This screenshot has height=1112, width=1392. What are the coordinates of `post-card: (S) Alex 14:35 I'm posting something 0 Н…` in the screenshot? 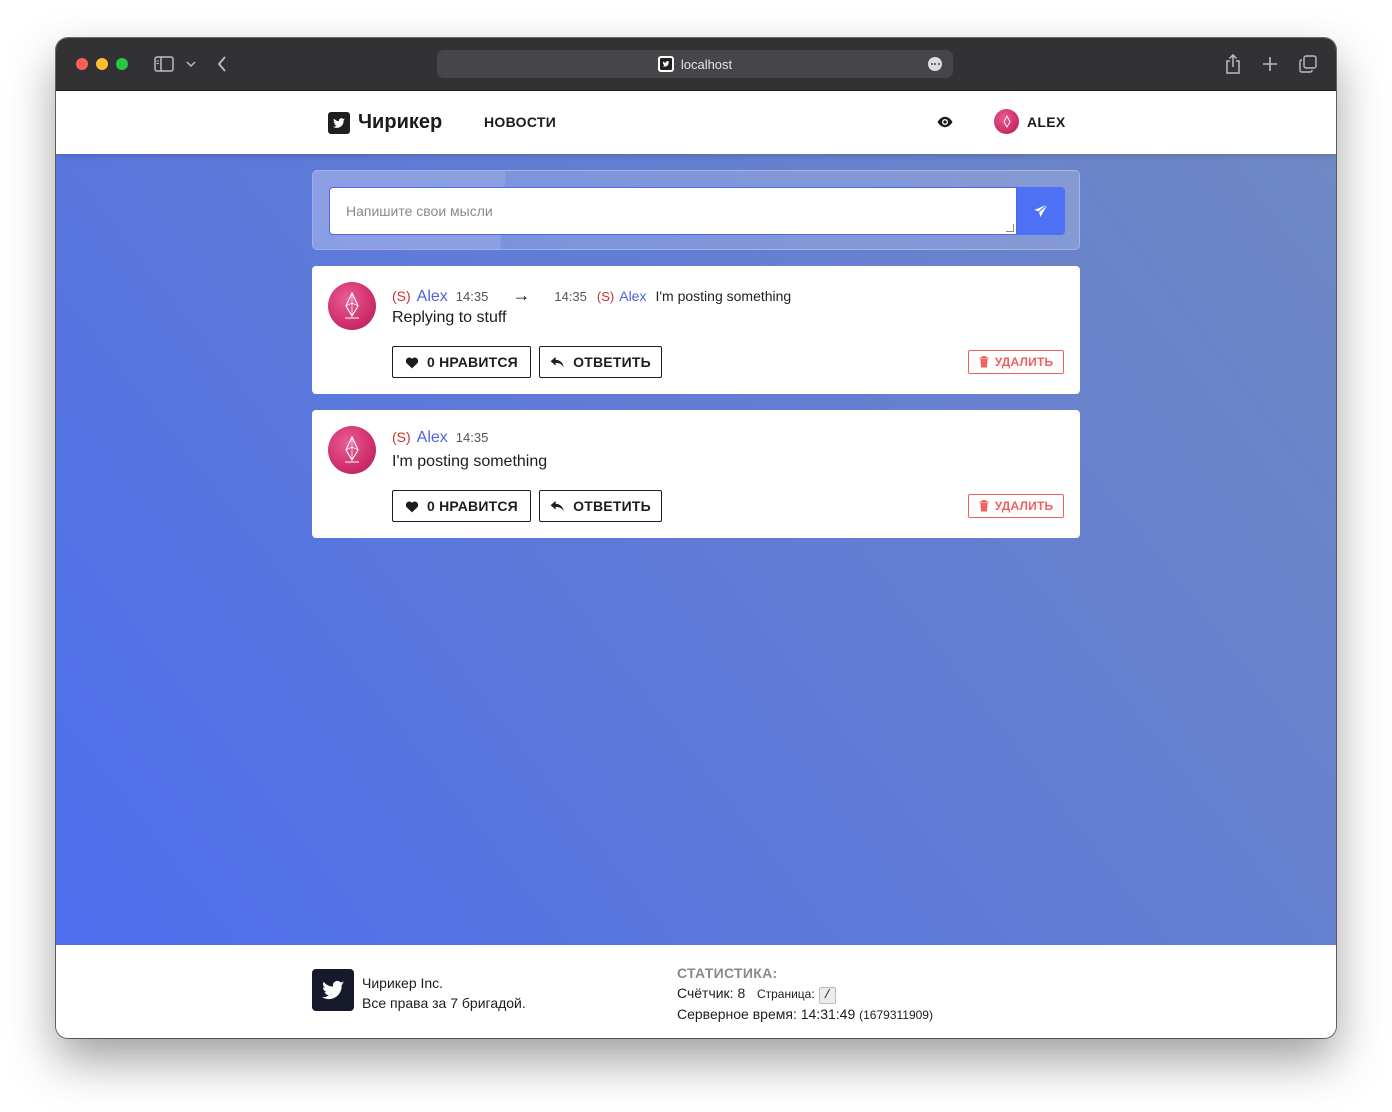 It's located at (696, 474).